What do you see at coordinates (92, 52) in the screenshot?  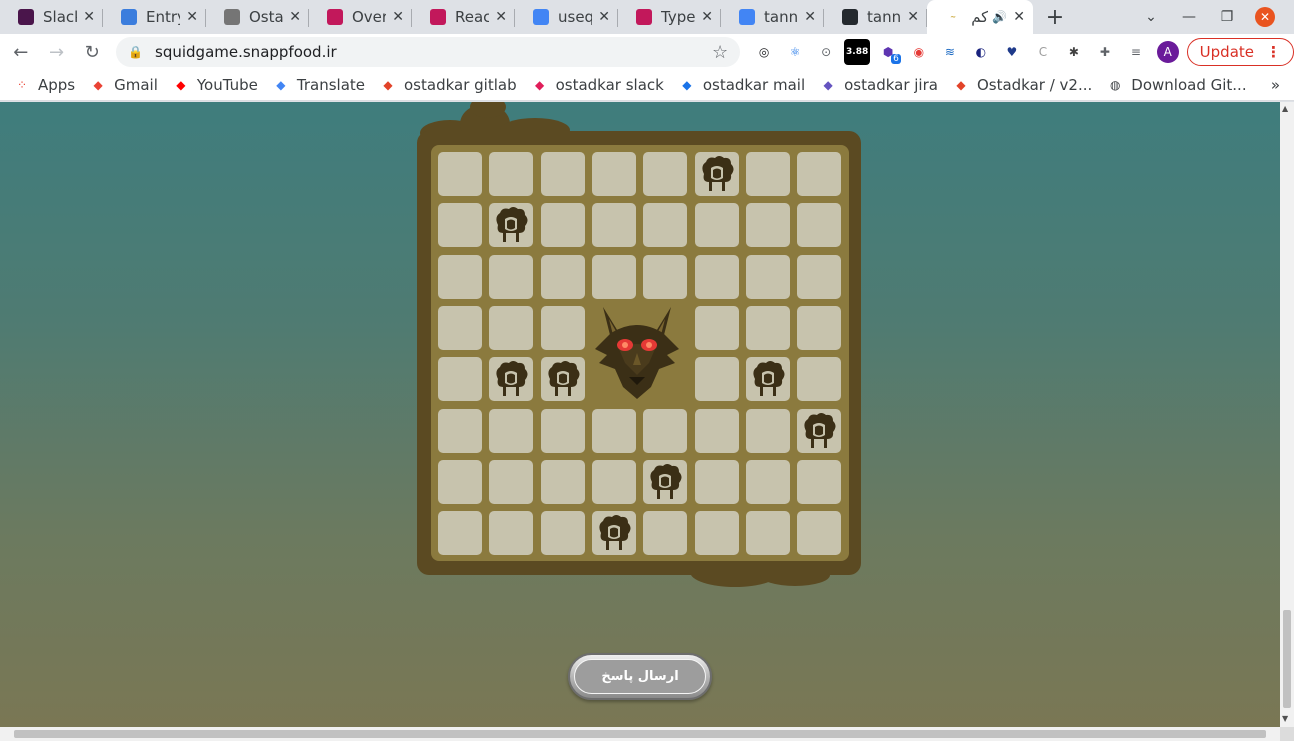 I see `reload-icon: ↻` at bounding box center [92, 52].